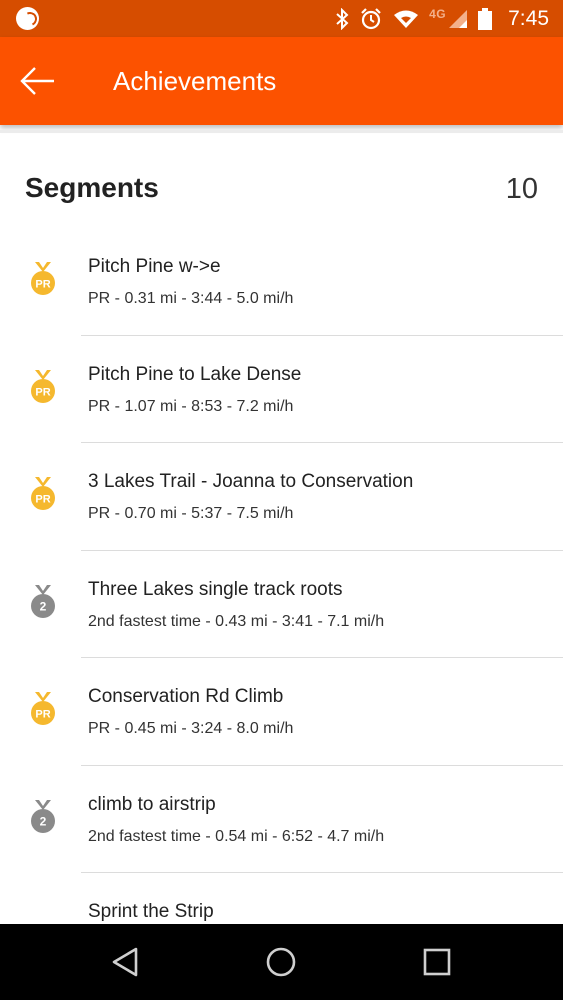 Image resolution: width=563 pixels, height=1000 pixels. Describe the element at coordinates (191, 728) in the screenshot. I see `segment-detail: PR - 0.45 mi - 3:24 - 8.0 mi/h` at that location.